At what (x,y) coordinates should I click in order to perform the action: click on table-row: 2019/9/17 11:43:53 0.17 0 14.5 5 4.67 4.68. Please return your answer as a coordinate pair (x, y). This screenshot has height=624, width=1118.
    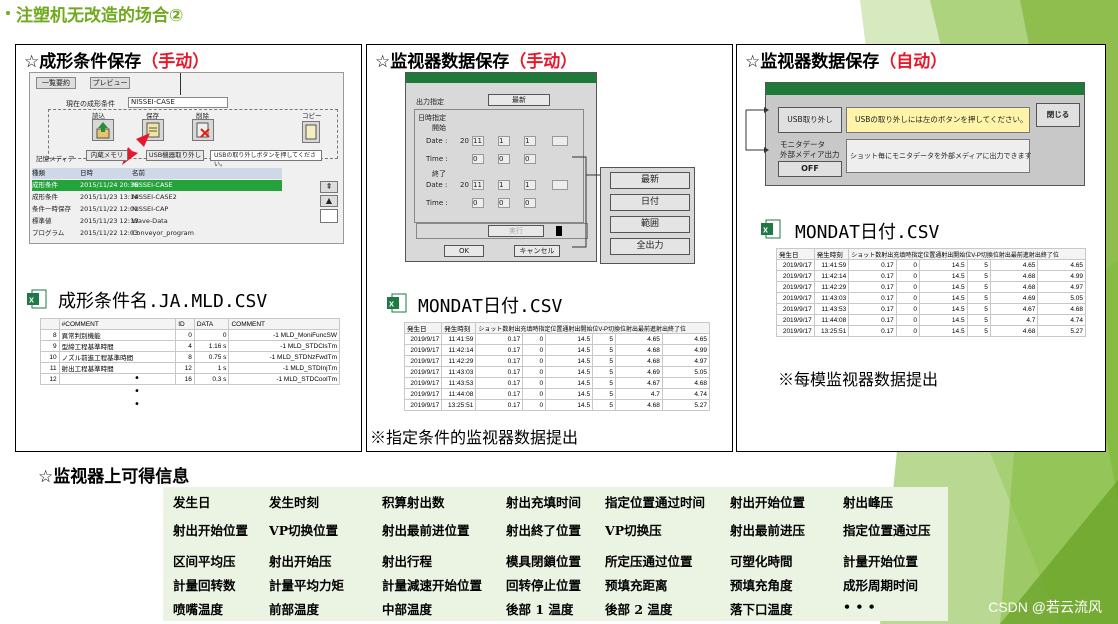
    Looking at the image, I should click on (931, 309).